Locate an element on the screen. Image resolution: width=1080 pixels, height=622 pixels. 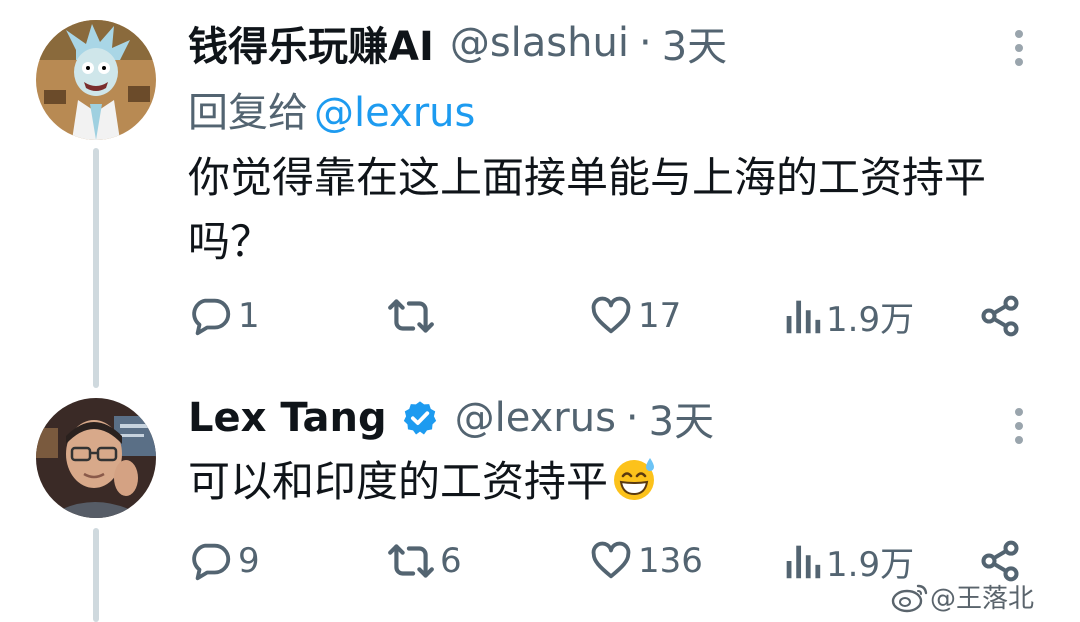
retweet-button is located at coordinates (413, 316).